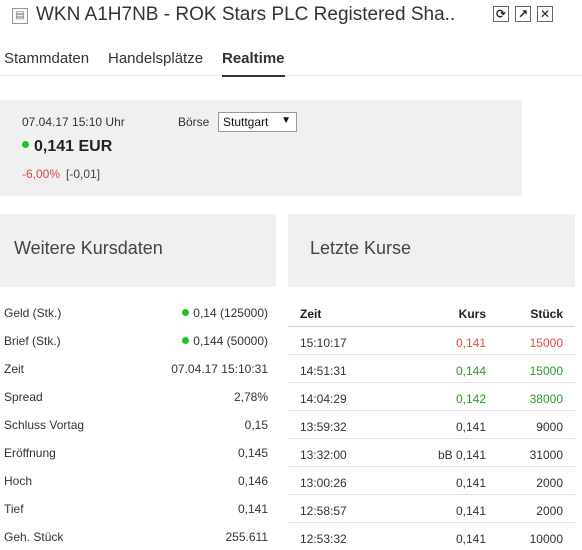 Image resolution: width=582 pixels, height=550 pixels. What do you see at coordinates (41, 174) in the screenshot?
I see `change-percent: -6,00%` at bounding box center [41, 174].